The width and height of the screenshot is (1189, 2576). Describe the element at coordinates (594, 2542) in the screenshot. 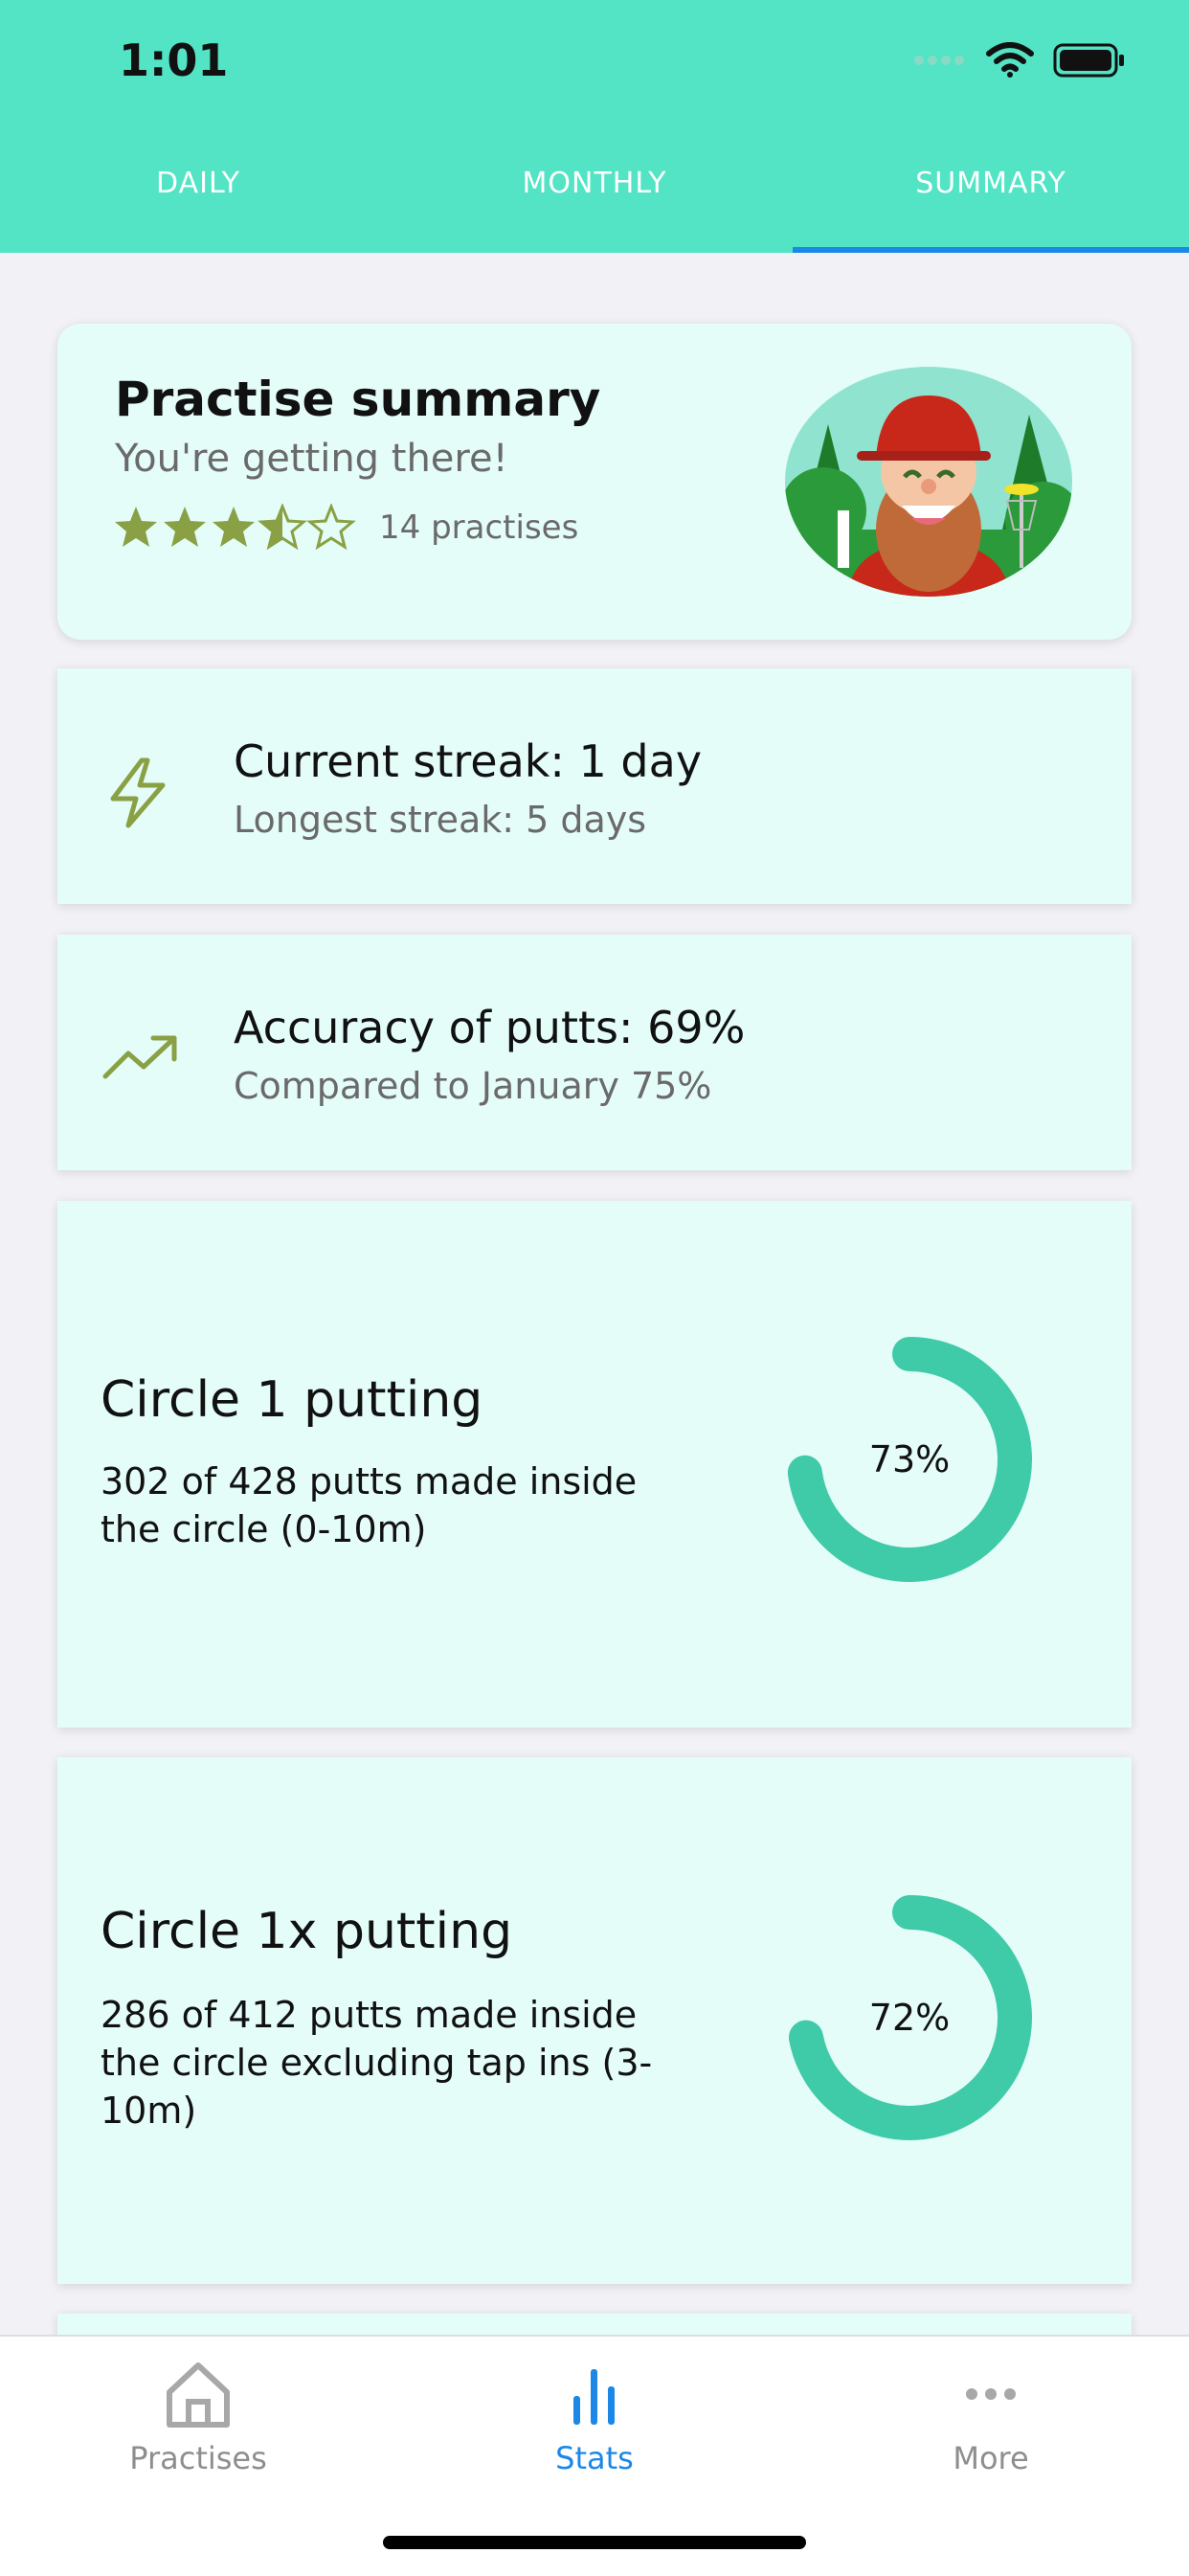

I see `home-indicator` at that location.